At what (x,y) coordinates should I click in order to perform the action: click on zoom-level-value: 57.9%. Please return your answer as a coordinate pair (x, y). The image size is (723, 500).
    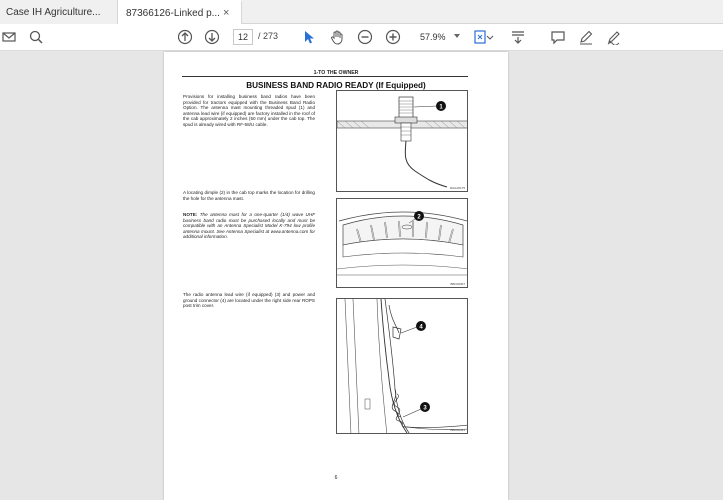
    Looking at the image, I should click on (433, 37).